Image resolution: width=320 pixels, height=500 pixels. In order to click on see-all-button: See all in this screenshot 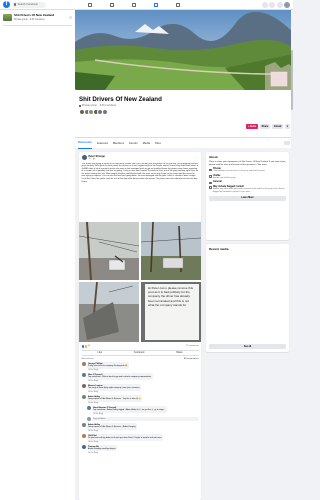, I will do `click(247, 346)`.